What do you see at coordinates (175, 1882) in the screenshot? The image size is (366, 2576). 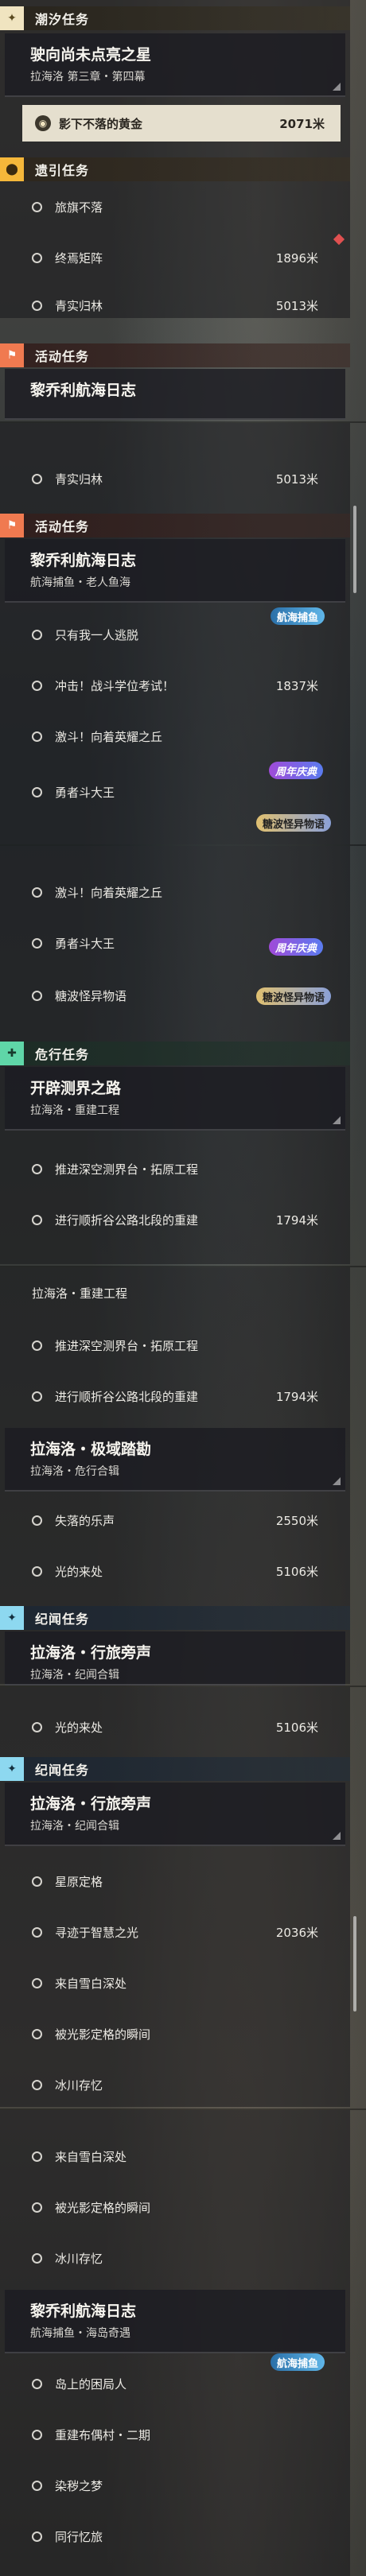 I see `list-item: 星原定格` at bounding box center [175, 1882].